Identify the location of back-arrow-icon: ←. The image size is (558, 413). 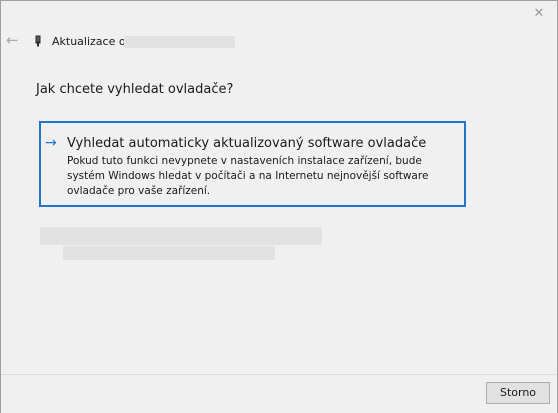
(12, 40).